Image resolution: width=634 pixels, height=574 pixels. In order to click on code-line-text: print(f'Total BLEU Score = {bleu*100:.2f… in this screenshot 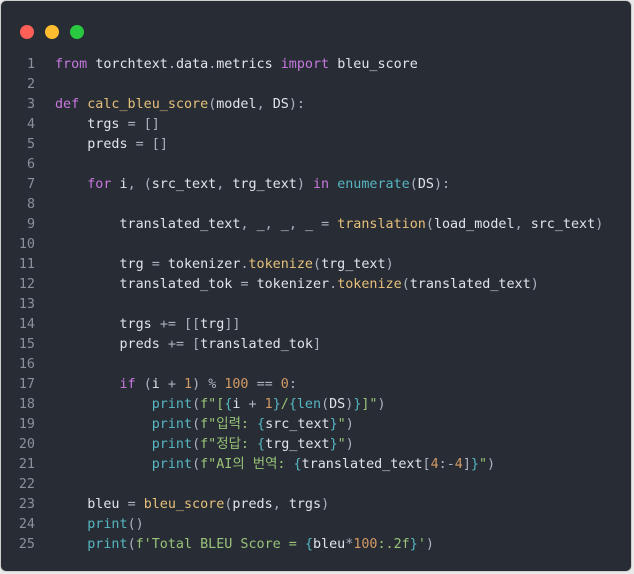, I will do `click(260, 544)`.